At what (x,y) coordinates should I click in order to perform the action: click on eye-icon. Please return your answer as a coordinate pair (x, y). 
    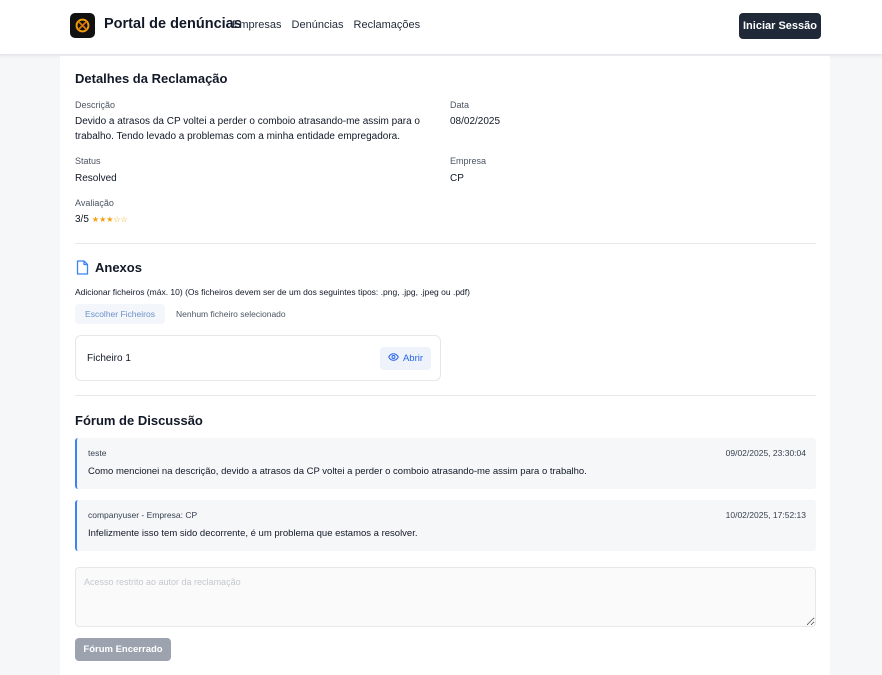
    Looking at the image, I should click on (393, 358).